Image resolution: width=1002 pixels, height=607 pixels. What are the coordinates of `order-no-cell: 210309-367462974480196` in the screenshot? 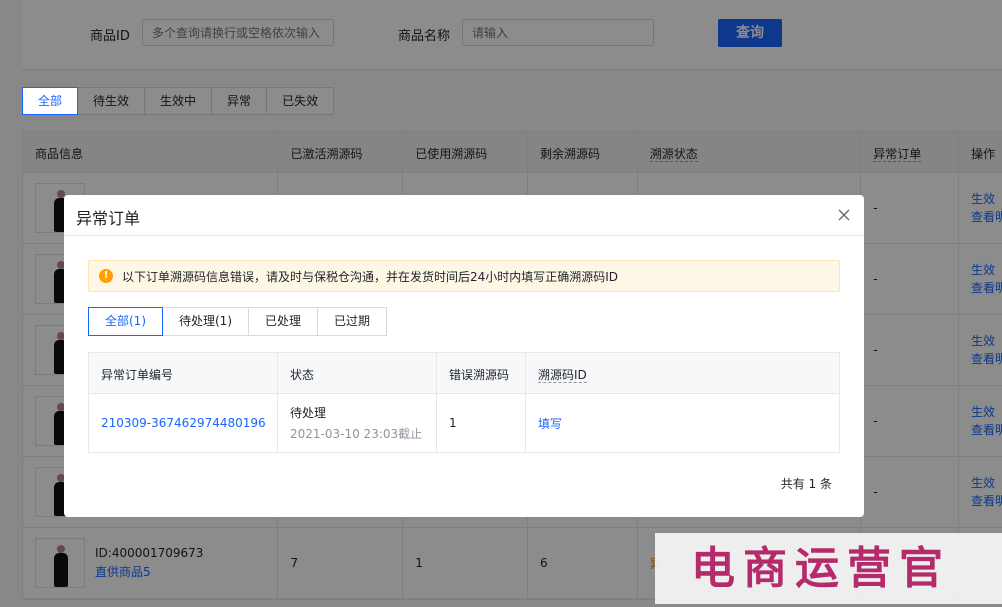 It's located at (183, 423).